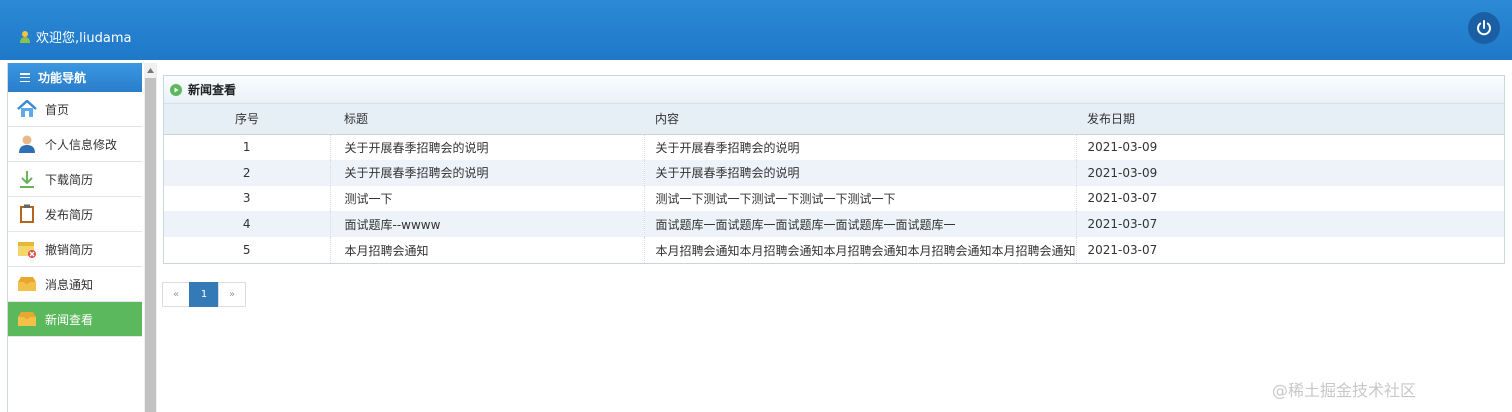 Image resolution: width=1512 pixels, height=412 pixels. What do you see at coordinates (84, 38) in the screenshot?
I see `welcome-text: 欢迎您,liudama` at bounding box center [84, 38].